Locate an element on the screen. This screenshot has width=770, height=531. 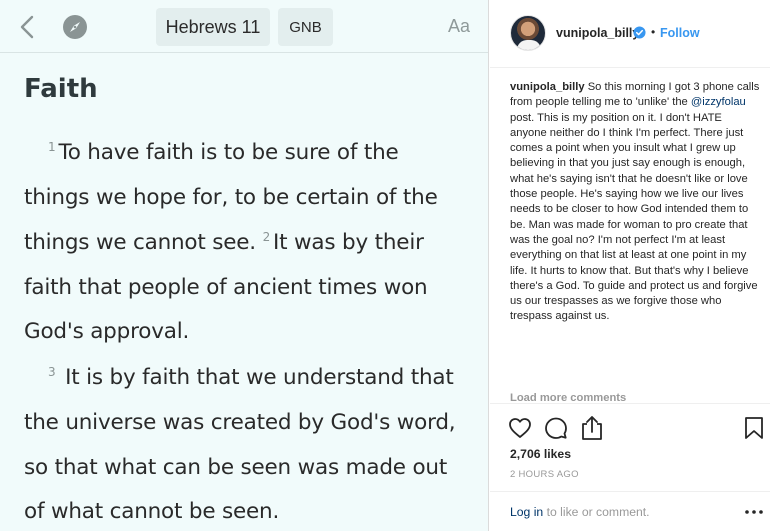
verse-line: things we hope for, to be certain of the is located at coordinates (231, 197).